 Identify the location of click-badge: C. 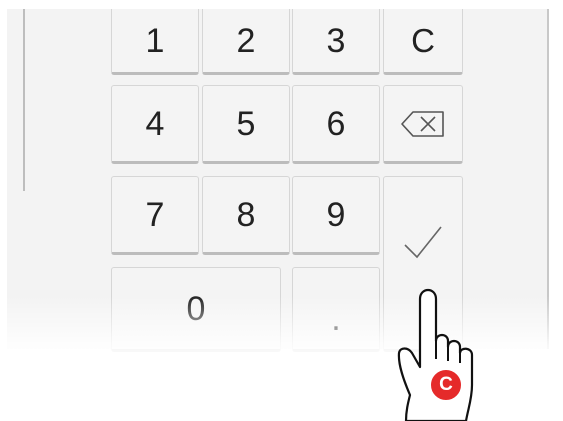
(446, 385).